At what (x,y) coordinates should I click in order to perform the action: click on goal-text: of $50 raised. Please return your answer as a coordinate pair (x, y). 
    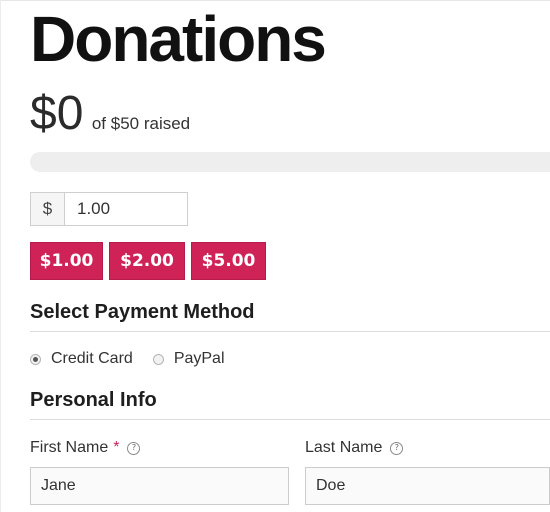
    Looking at the image, I should click on (141, 123).